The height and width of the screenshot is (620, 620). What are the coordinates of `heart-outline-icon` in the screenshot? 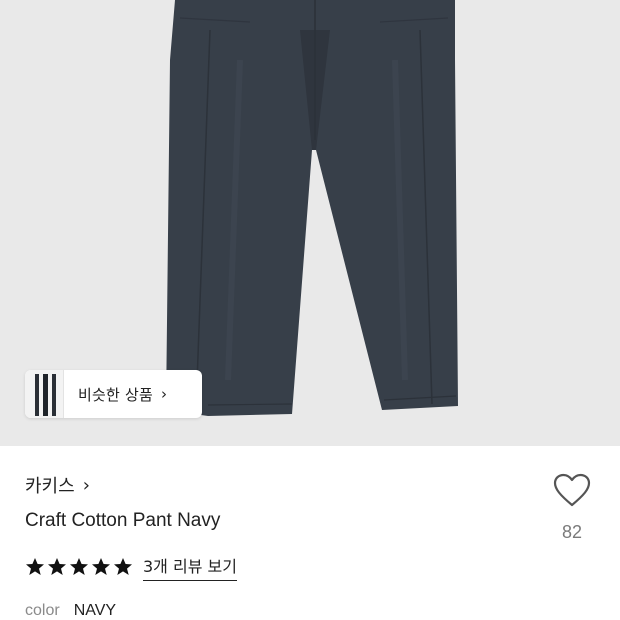 It's located at (572, 490).